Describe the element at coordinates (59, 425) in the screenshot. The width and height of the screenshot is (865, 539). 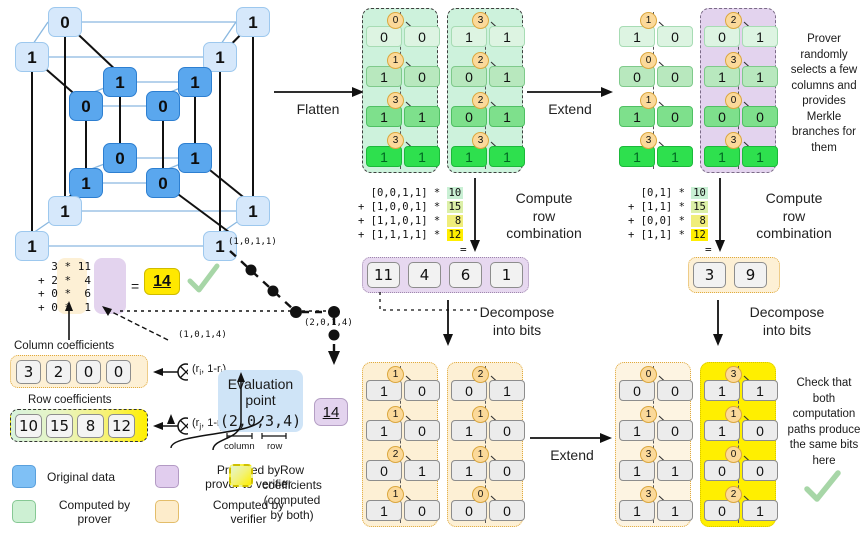
I see `row-coef-cell: 15` at that location.